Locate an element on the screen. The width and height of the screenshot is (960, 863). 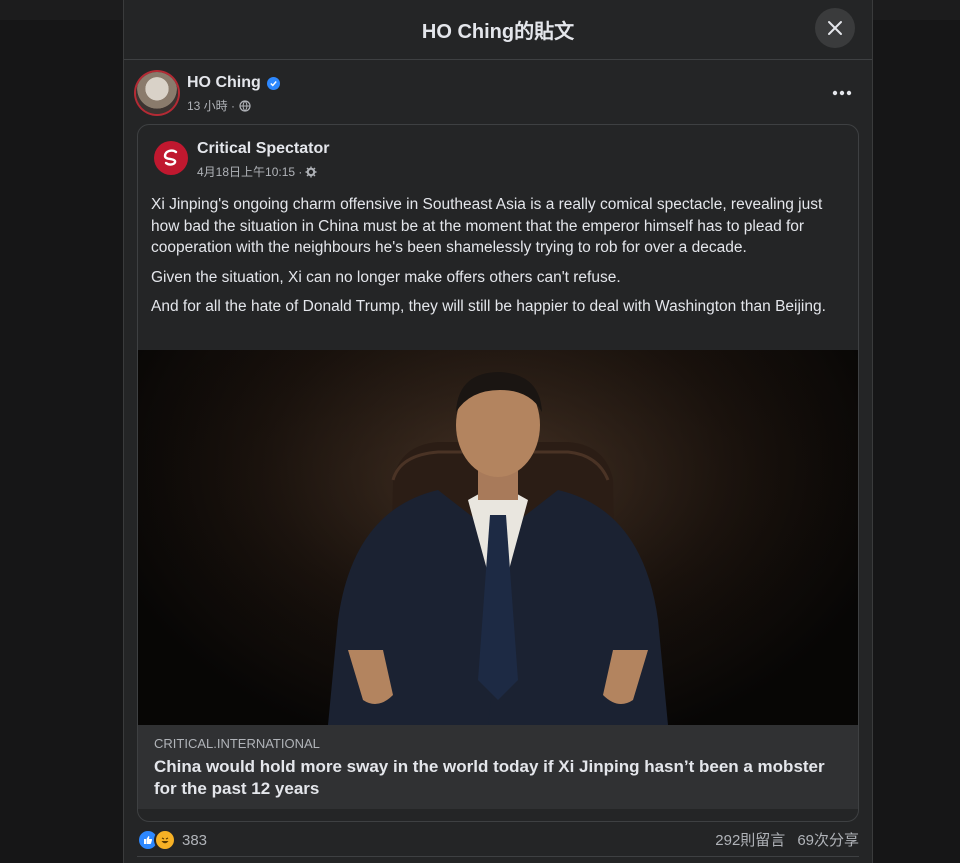
reactions-summary: 383 is located at coordinates (172, 840).